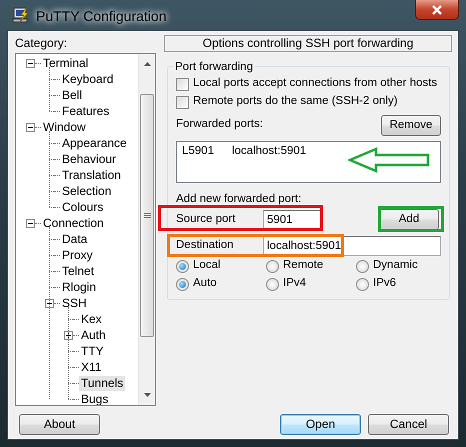 The height and width of the screenshot is (447, 466). I want to click on tree-item: Connection, so click(73, 223).